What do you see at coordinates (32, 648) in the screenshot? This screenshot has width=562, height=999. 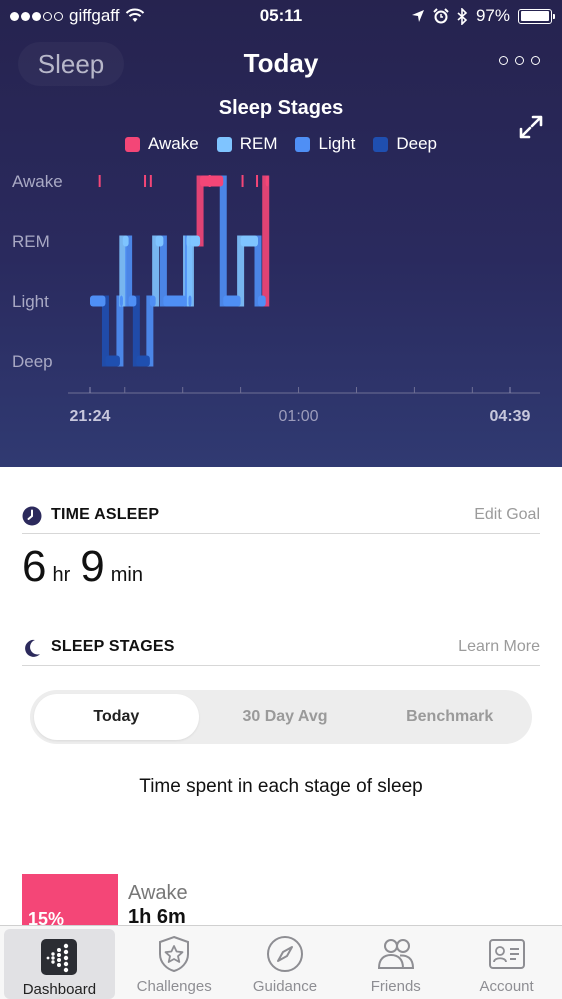 I see `moon-icon` at bounding box center [32, 648].